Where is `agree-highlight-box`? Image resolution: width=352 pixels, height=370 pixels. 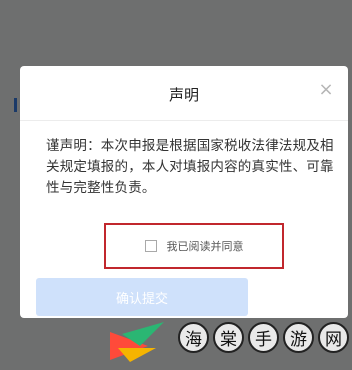
agree-highlight-box is located at coordinates (194, 246).